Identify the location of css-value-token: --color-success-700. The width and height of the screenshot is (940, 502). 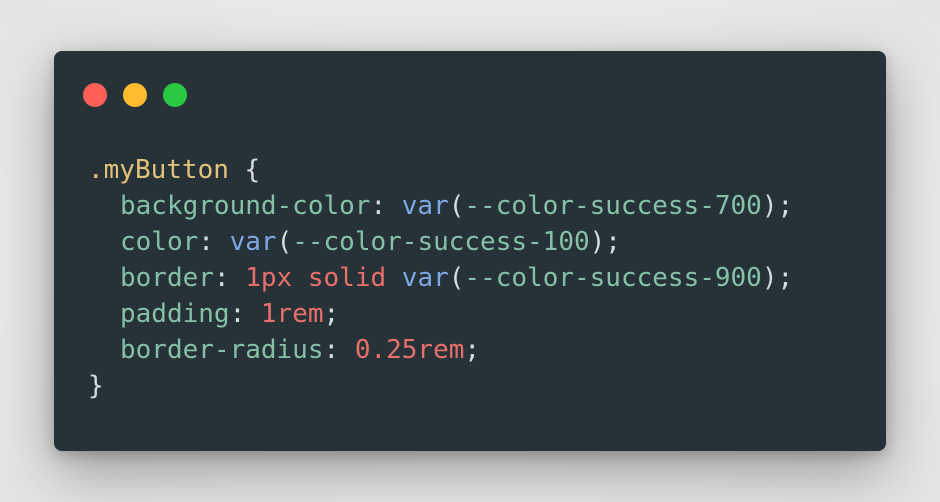
(613, 206).